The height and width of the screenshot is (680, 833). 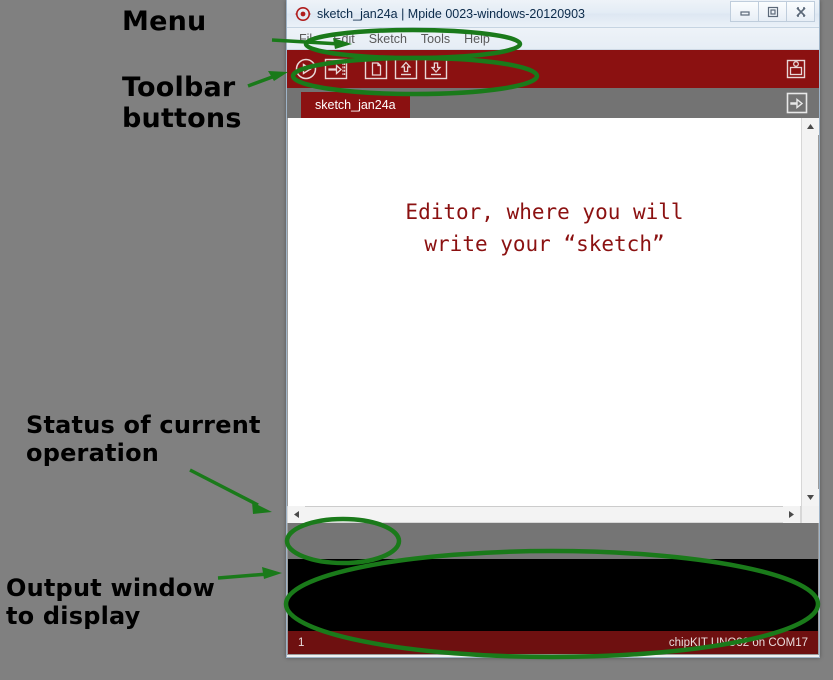 I want to click on serial-monitor-button, so click(x=796, y=69).